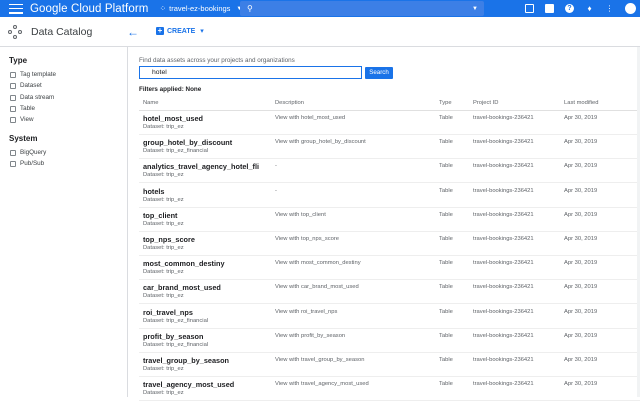 Image resolution: width=640 pixels, height=401 pixels. Describe the element at coordinates (200, 8) in the screenshot. I see `project-selector: ⁘ travel-ez-bookings ▼` at that location.